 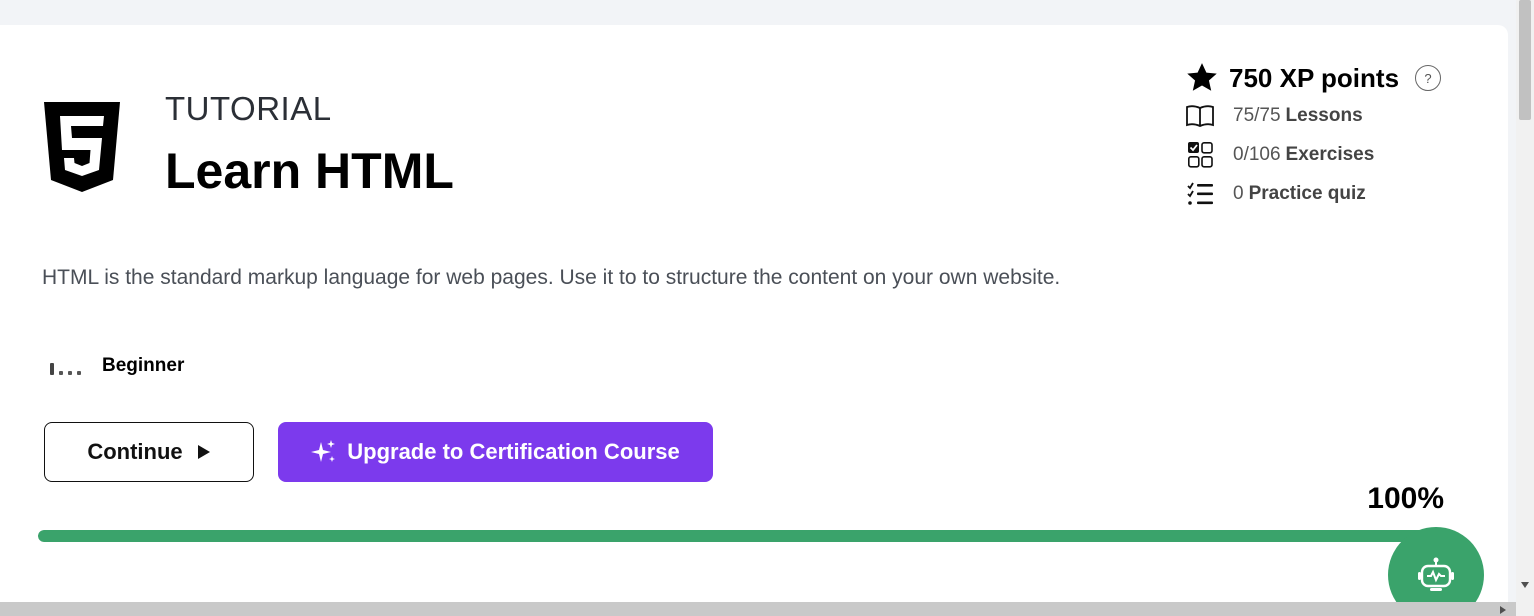 What do you see at coordinates (323, 451) in the screenshot?
I see `sparkle-icon` at bounding box center [323, 451].